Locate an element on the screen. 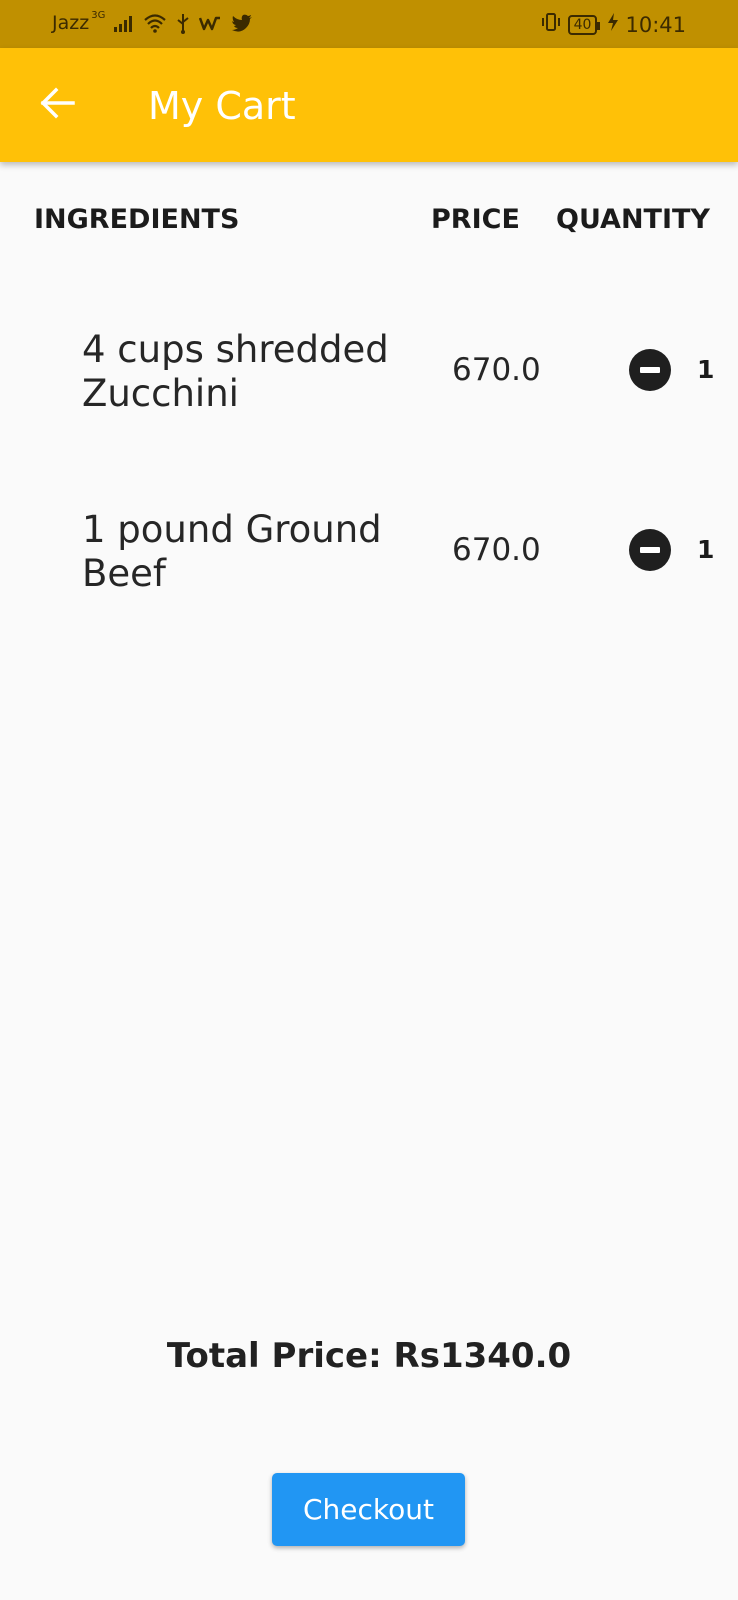 The width and height of the screenshot is (738, 1600). page-title: My Cart is located at coordinates (222, 106).